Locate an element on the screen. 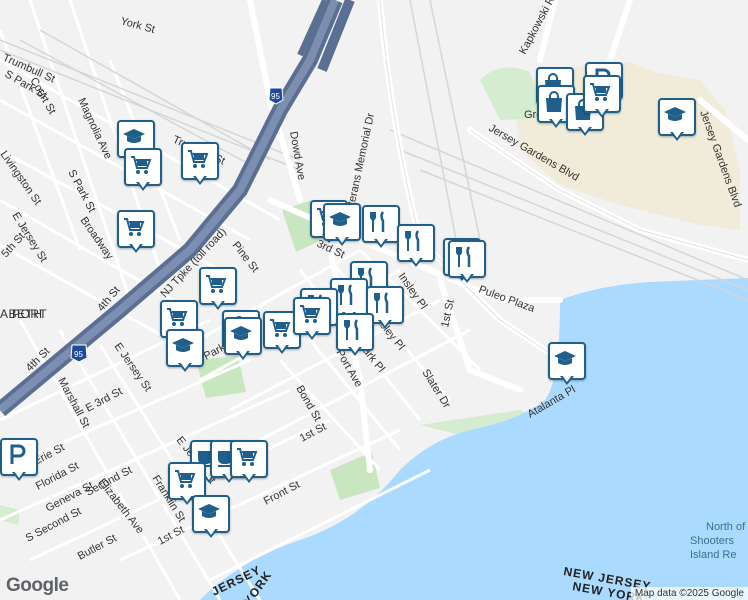 The image size is (748, 600). street-label: Slater Dr is located at coordinates (435, 388).